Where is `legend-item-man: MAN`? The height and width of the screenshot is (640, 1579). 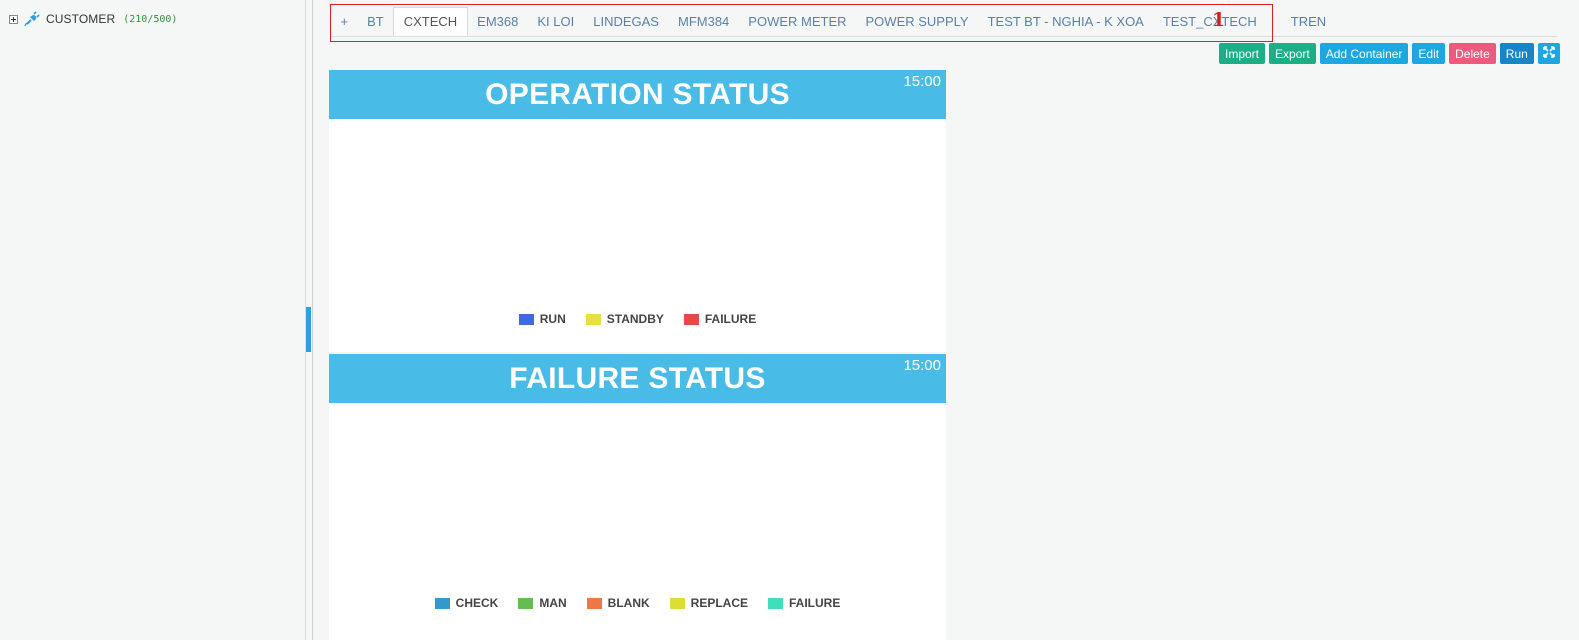
legend-item-man: MAN is located at coordinates (542, 603).